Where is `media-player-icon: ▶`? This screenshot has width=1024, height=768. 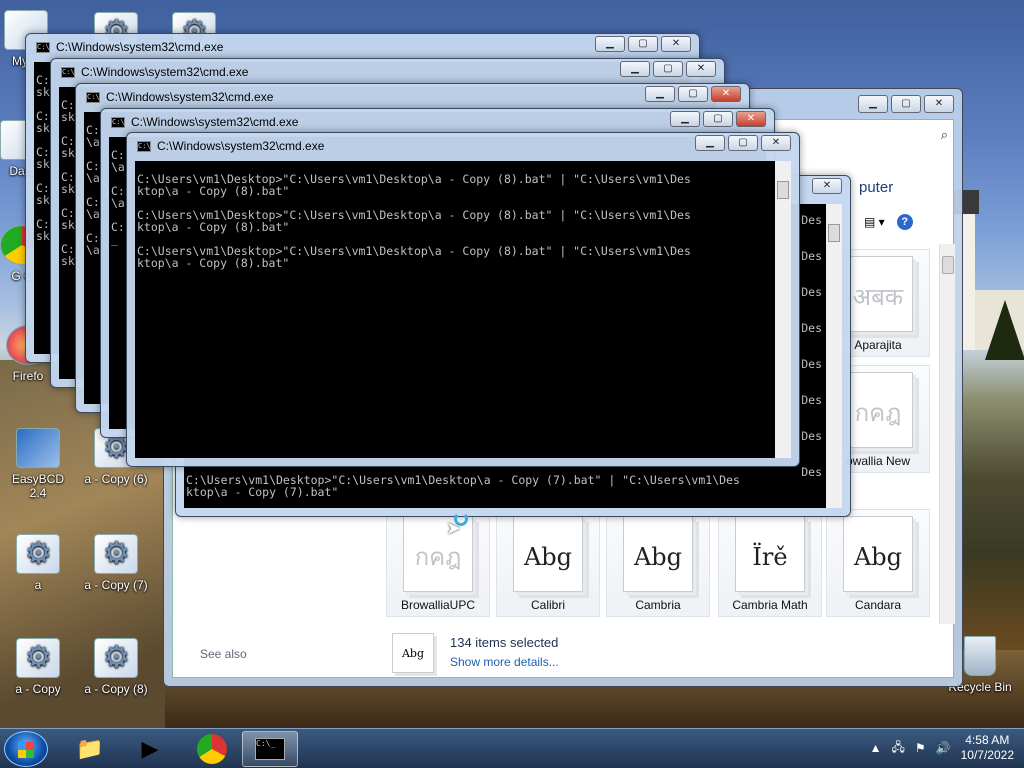
media-player-icon: ▶ is located at coordinates (150, 748).